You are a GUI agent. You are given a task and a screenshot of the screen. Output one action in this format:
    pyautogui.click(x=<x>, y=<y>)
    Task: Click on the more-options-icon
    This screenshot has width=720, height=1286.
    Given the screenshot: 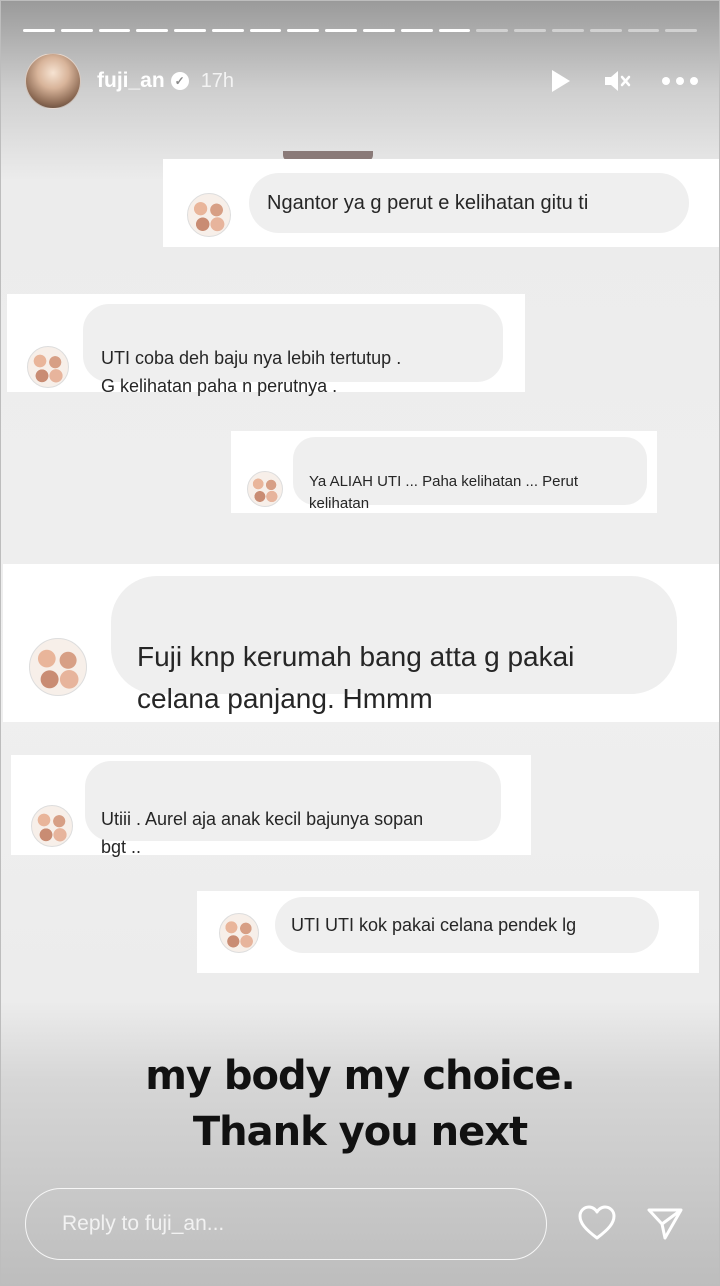 What is the action you would take?
    pyautogui.click(x=680, y=81)
    